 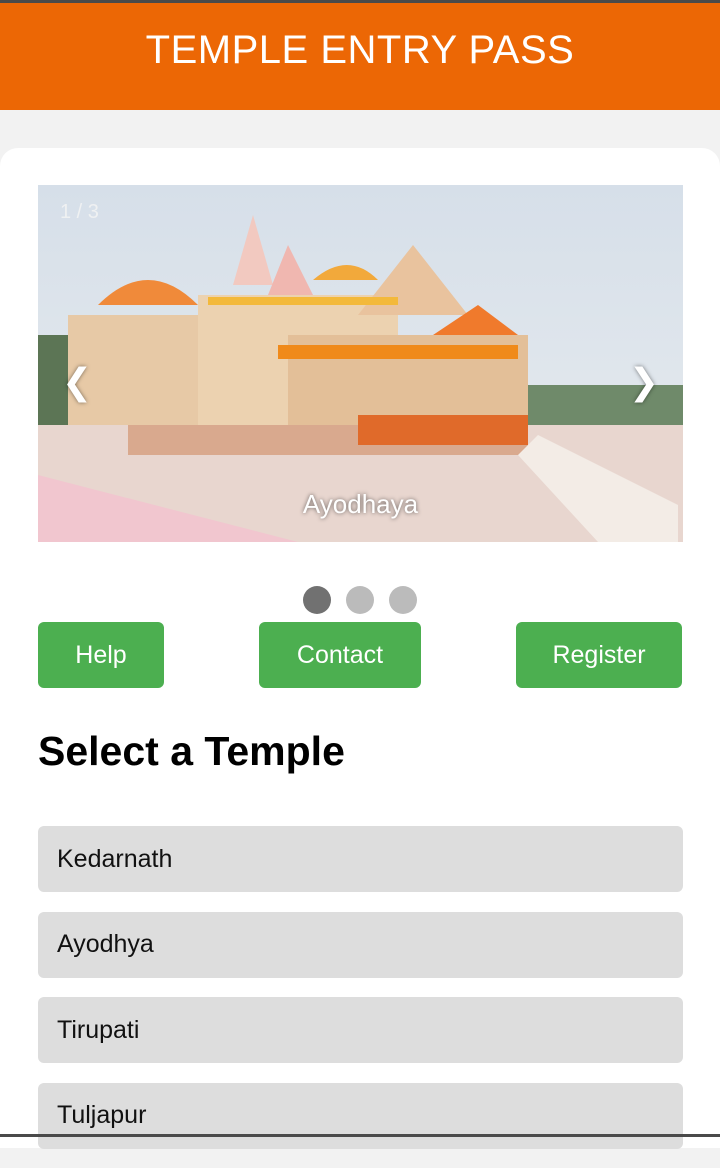 I want to click on page-title: TEMPLE ENTRY PASS, so click(x=360, y=50).